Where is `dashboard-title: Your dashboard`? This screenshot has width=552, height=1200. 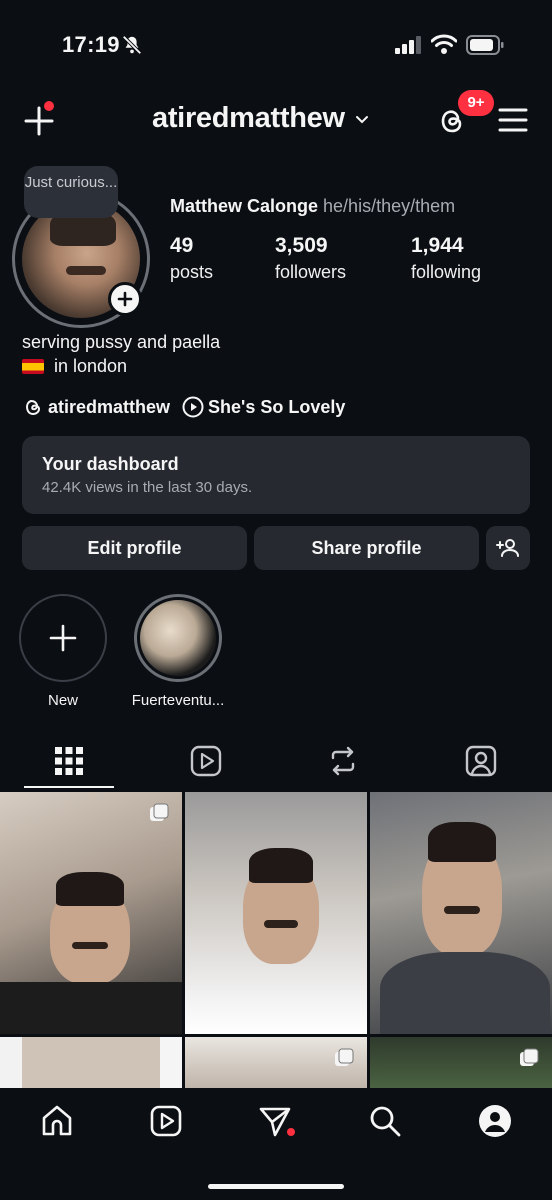 dashboard-title: Your dashboard is located at coordinates (110, 464).